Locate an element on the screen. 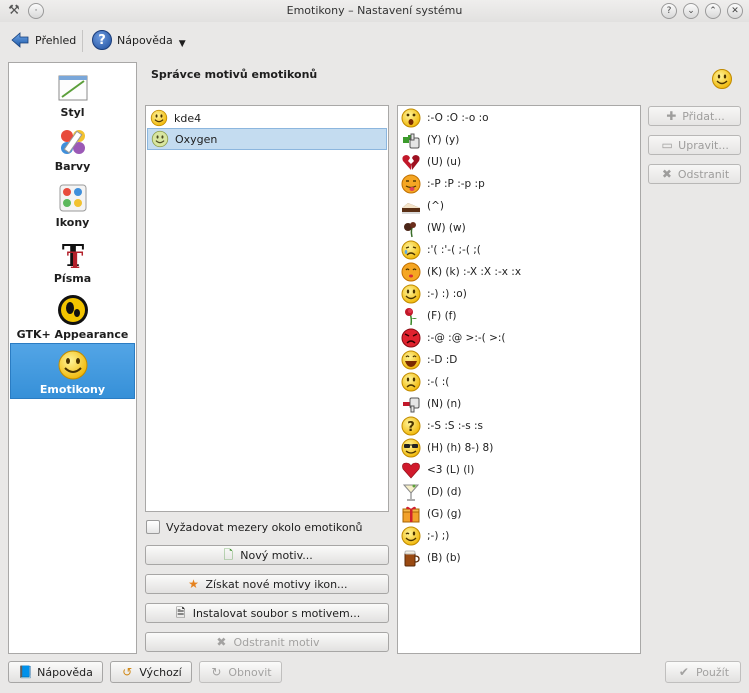 This screenshot has height=693, width=749. emoticon-row: :-P :P :-p :p is located at coordinates (442, 184).